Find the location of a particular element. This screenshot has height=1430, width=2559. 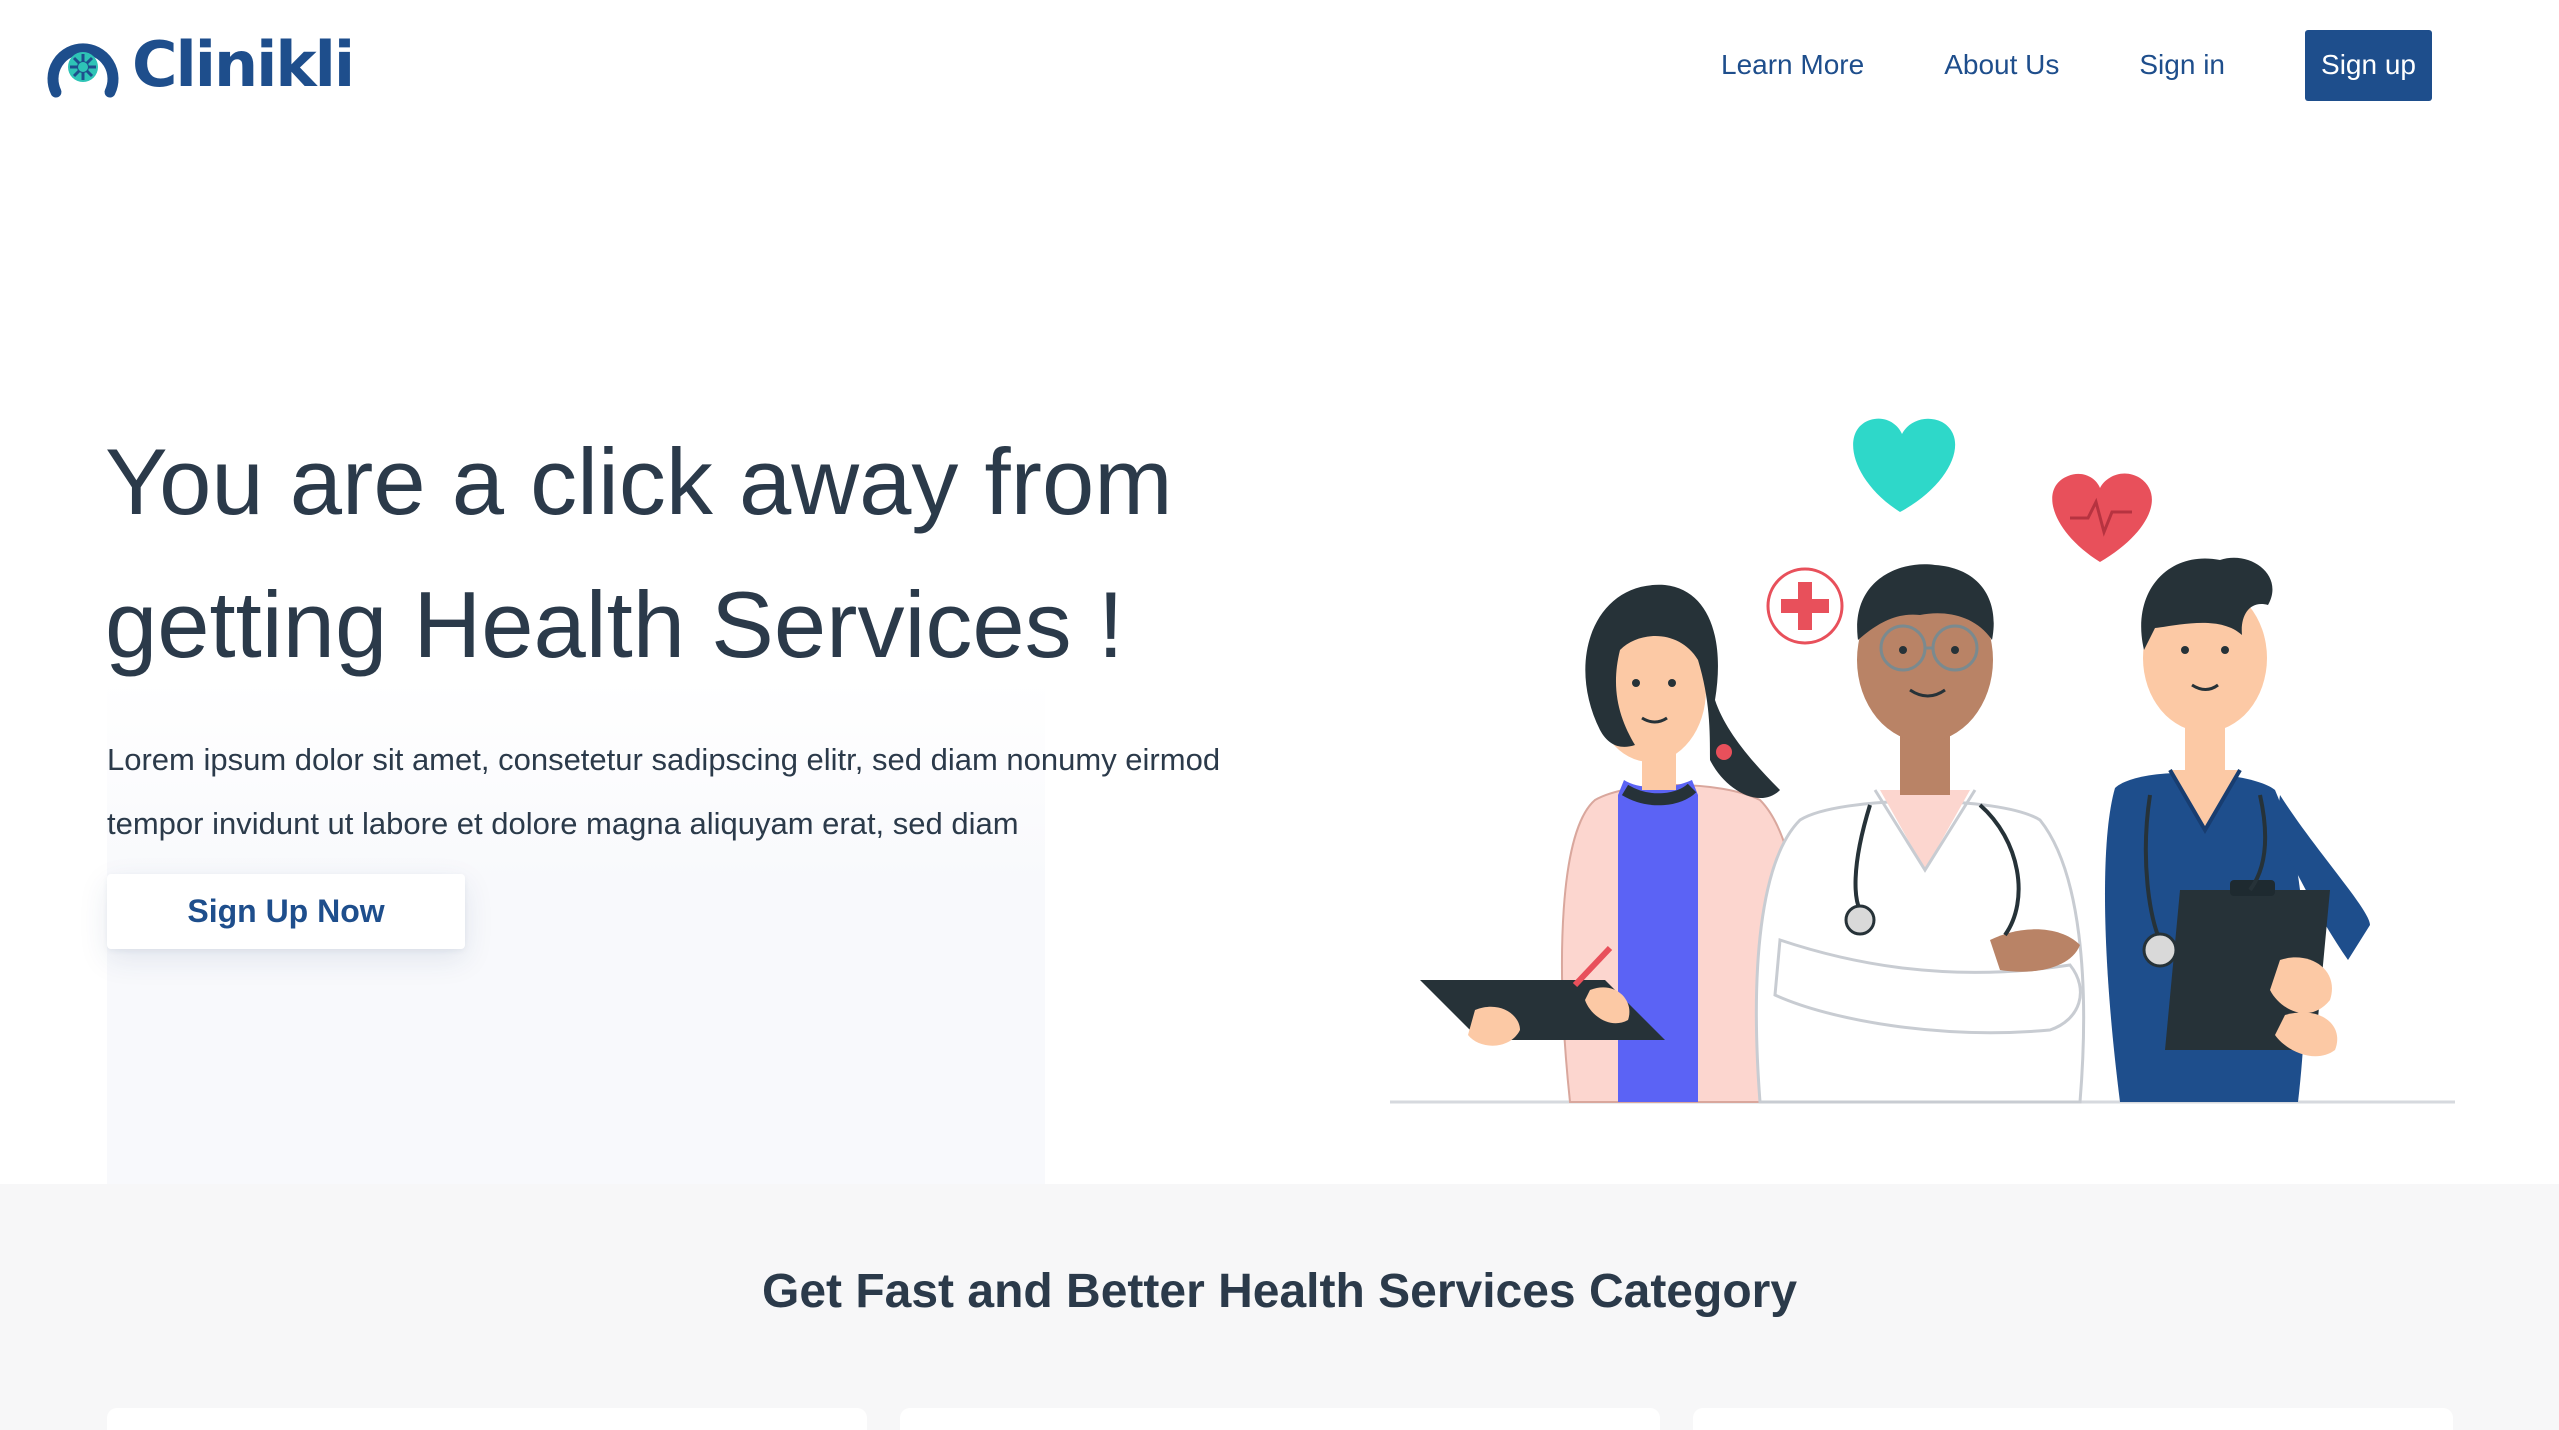

hero-title-line-1: You are a click away from is located at coordinates (639, 481).